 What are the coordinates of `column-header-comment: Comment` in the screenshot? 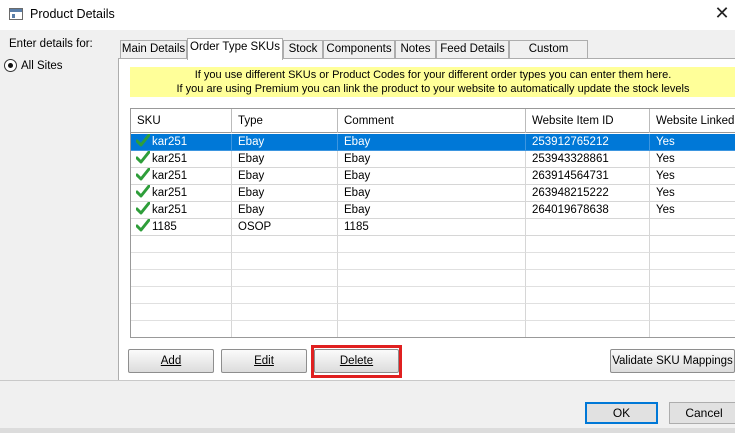 It's located at (432, 121).